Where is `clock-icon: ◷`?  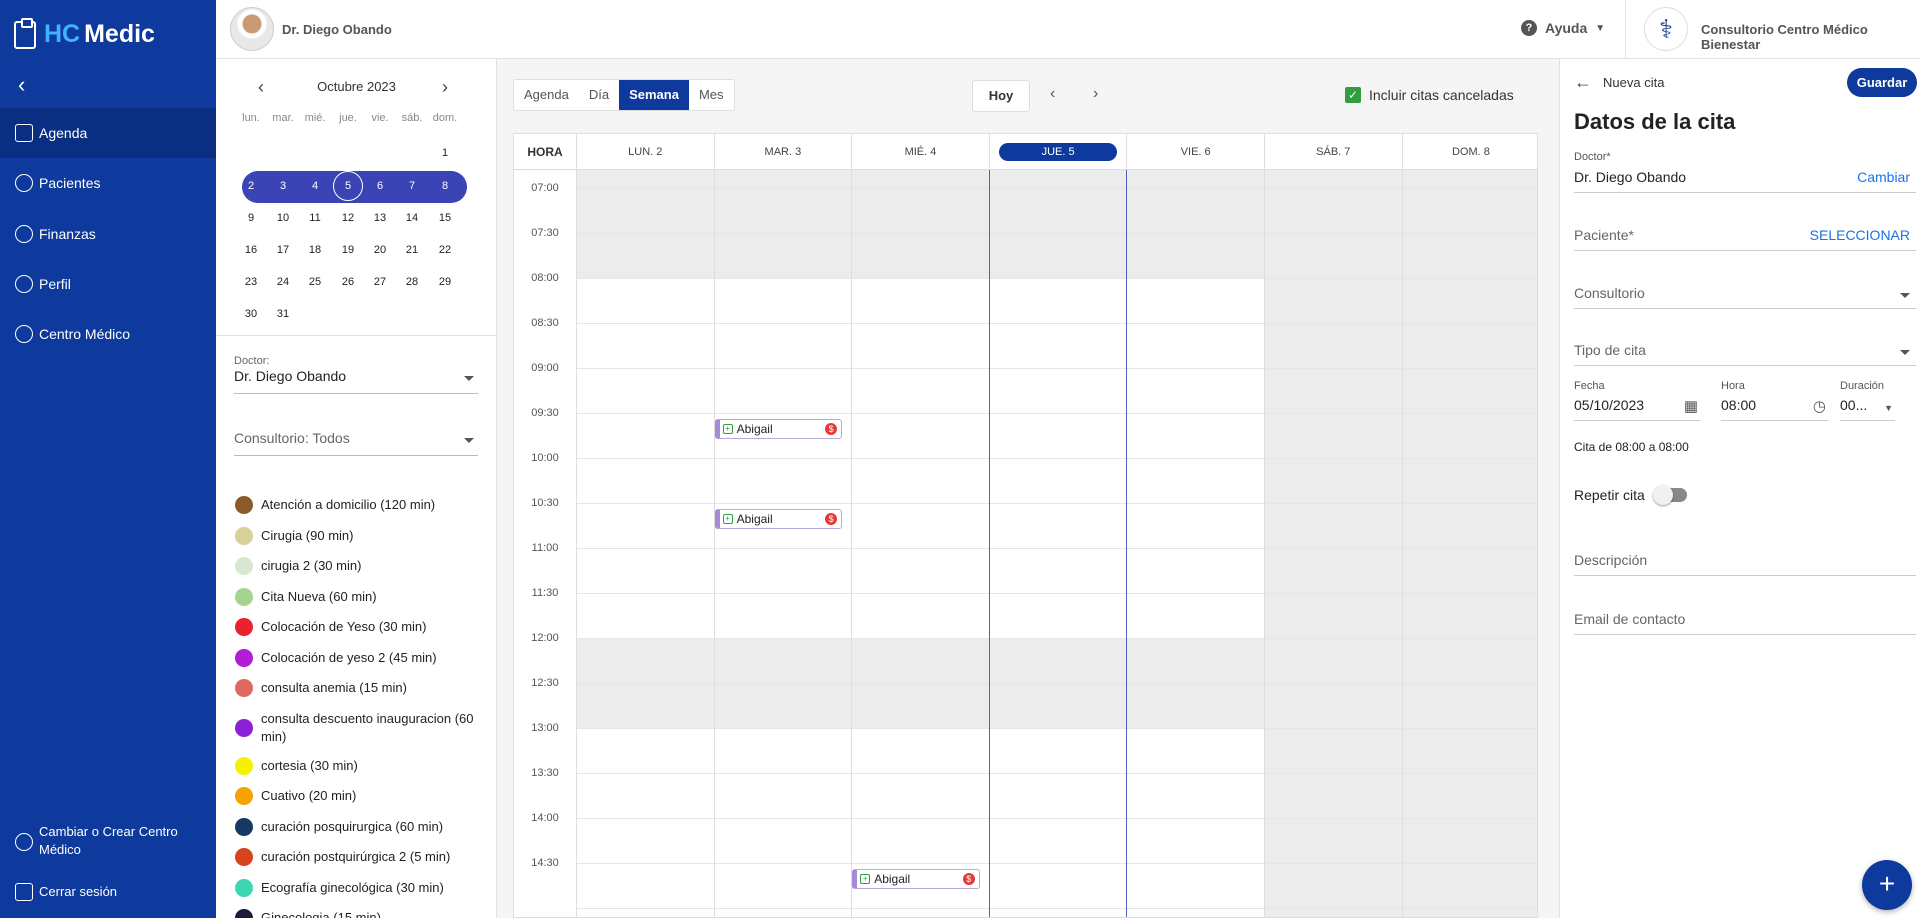
clock-icon: ◷ is located at coordinates (1819, 406).